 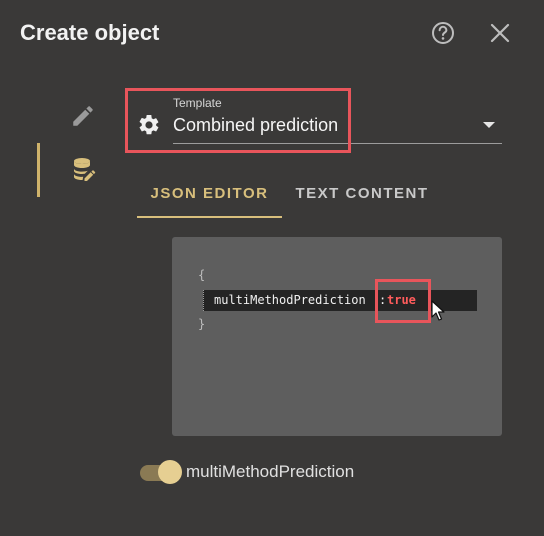 I want to click on rail-active-indicator, so click(x=38, y=170).